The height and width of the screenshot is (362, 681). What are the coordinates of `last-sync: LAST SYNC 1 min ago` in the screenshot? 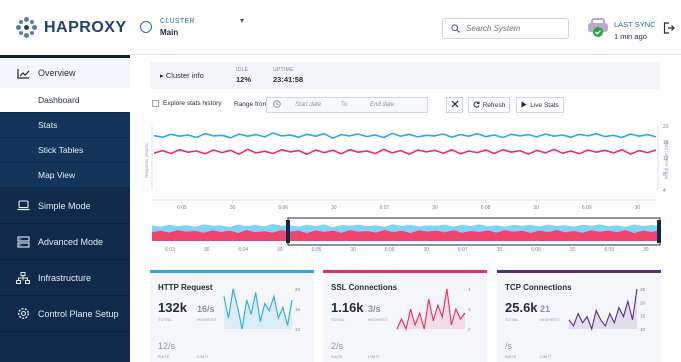 It's located at (635, 30).